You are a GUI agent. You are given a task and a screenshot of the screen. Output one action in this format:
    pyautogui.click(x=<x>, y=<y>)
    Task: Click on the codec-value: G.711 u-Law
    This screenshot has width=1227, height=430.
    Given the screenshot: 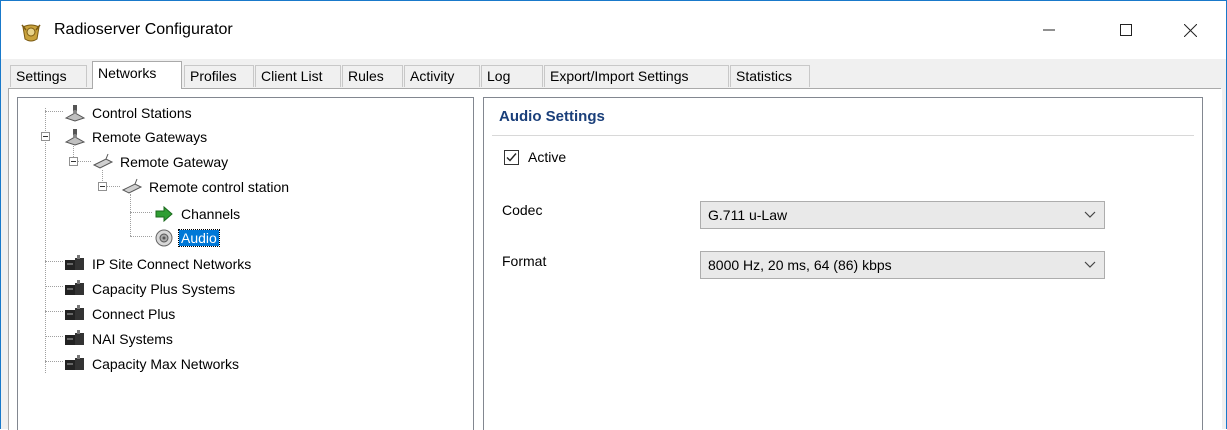 What is the action you would take?
    pyautogui.click(x=748, y=215)
    